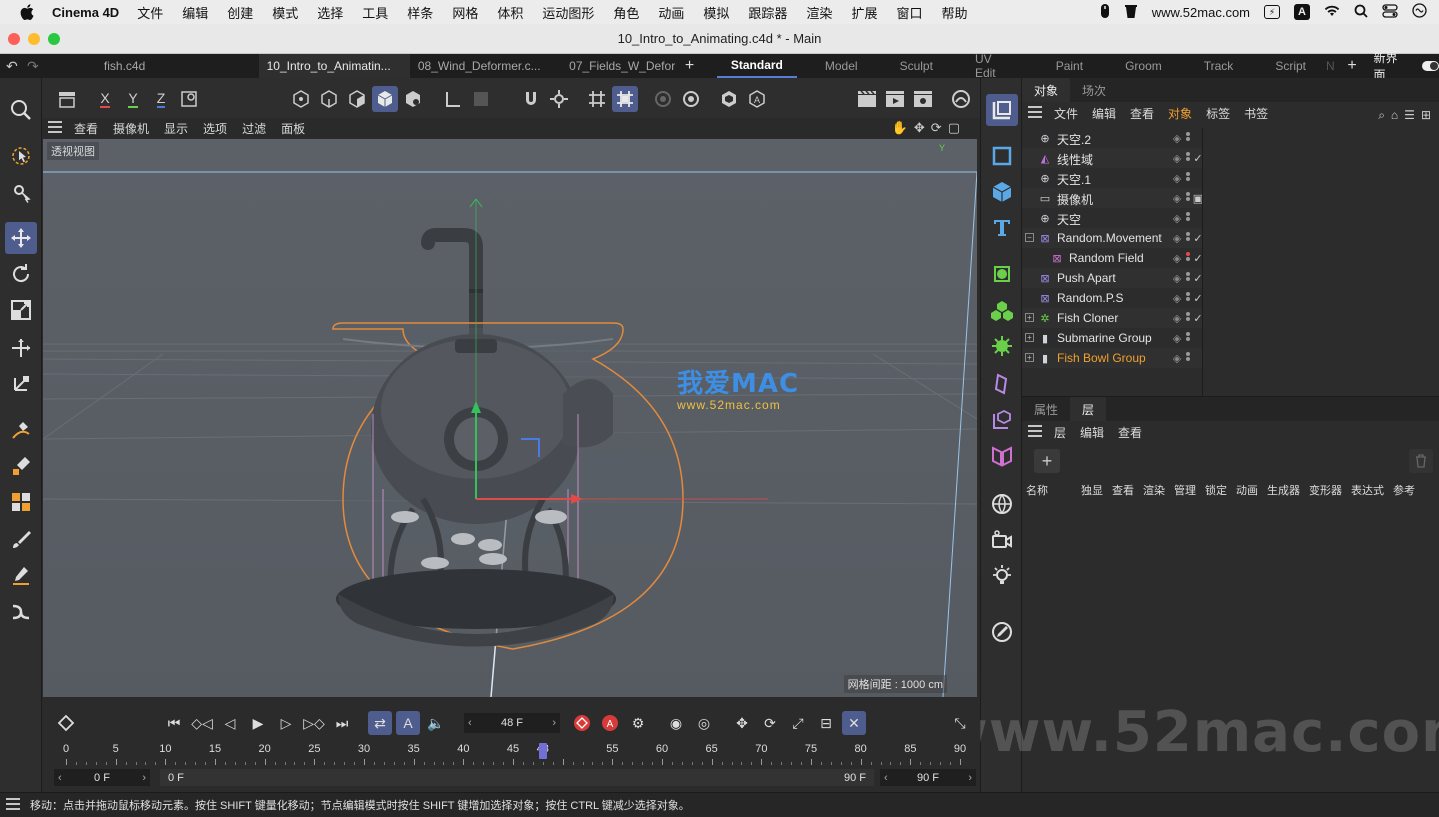 The width and height of the screenshot is (1439, 817). I want to click on cube-object-icon, so click(1002, 110).